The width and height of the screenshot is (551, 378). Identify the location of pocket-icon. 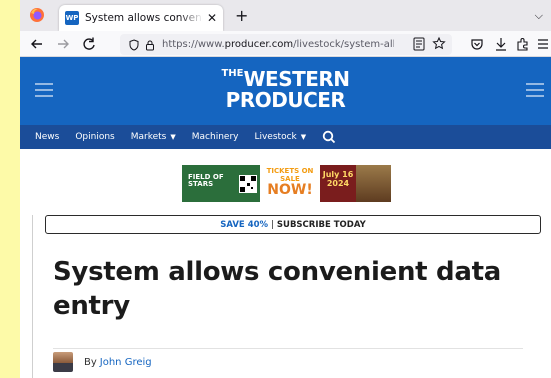
(477, 44).